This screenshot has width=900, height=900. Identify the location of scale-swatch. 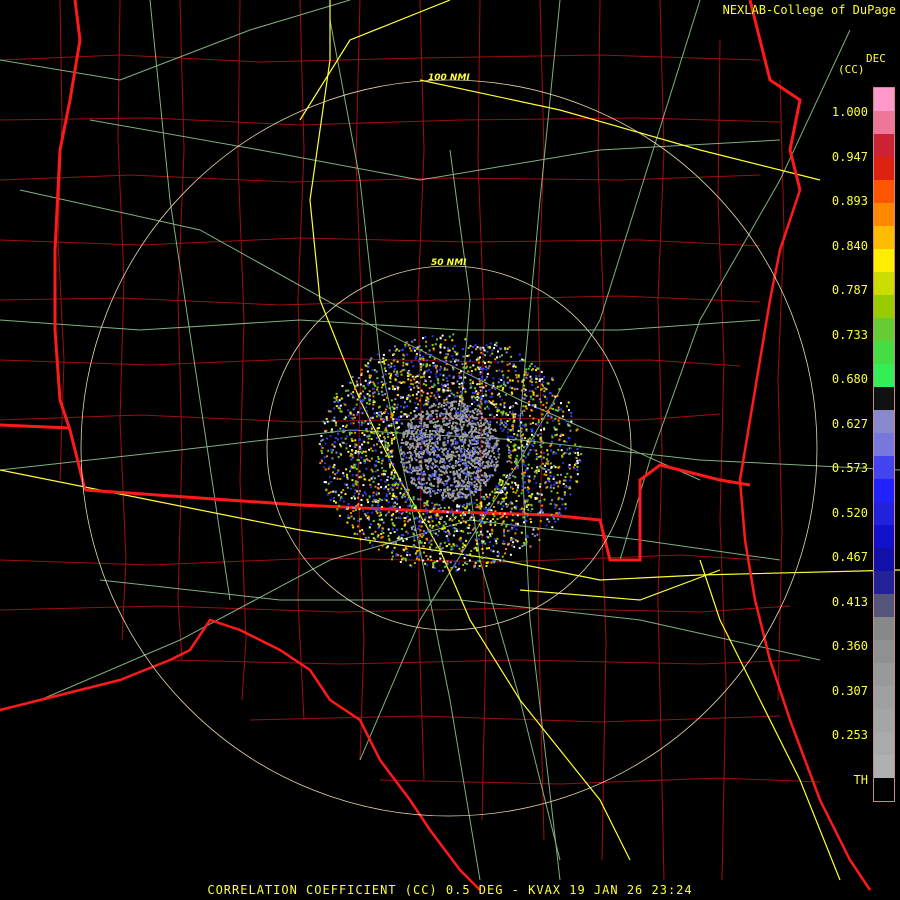
(884, 122).